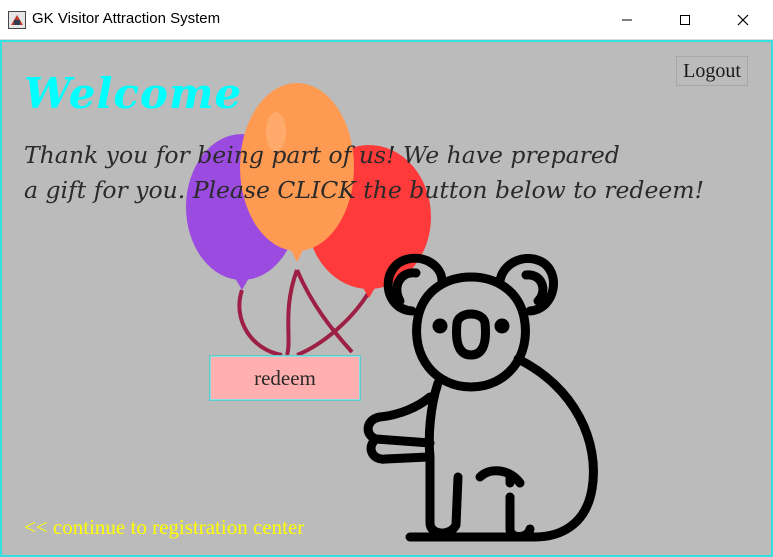  Describe the element at coordinates (164, 527) in the screenshot. I see `continue-registration-link: << continue to registration center` at that location.